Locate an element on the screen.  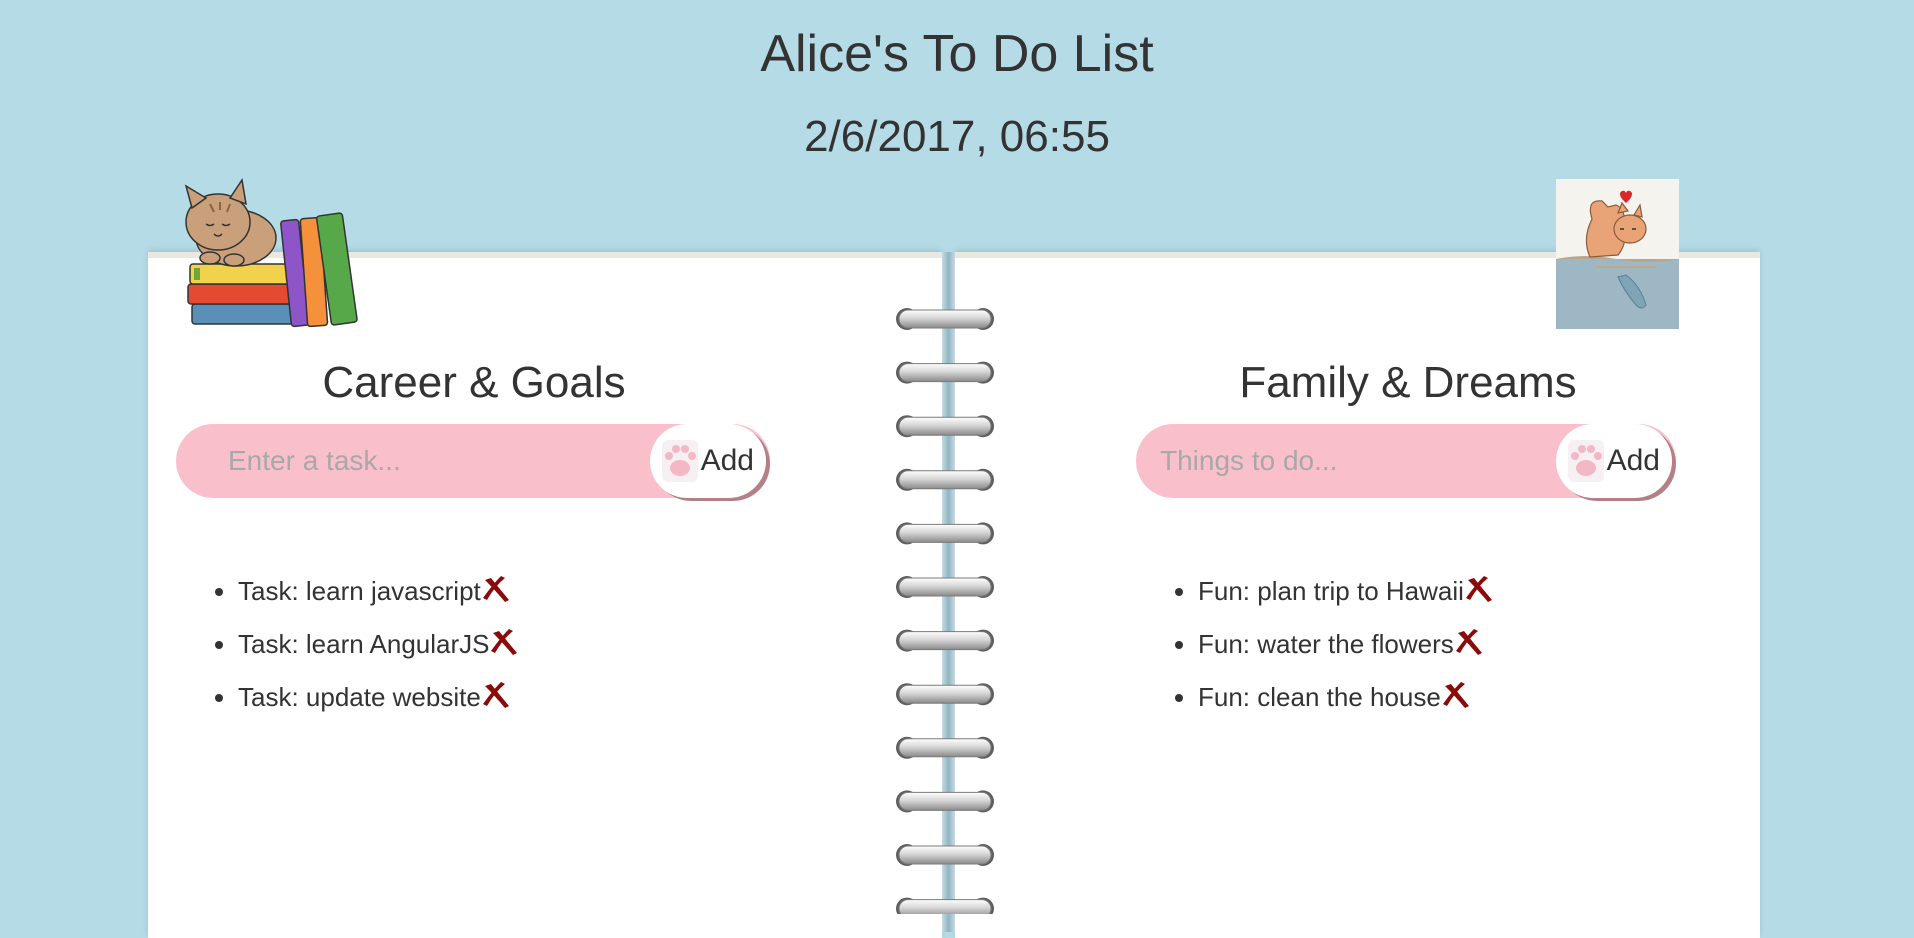
list-item: Fun: water the flowers is located at coordinates (1346, 655).